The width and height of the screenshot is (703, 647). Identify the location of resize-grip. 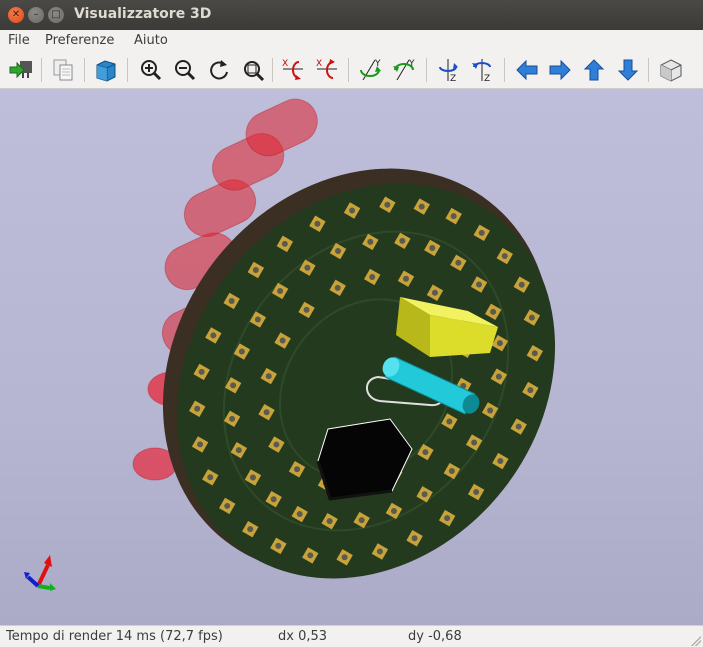
(696, 641).